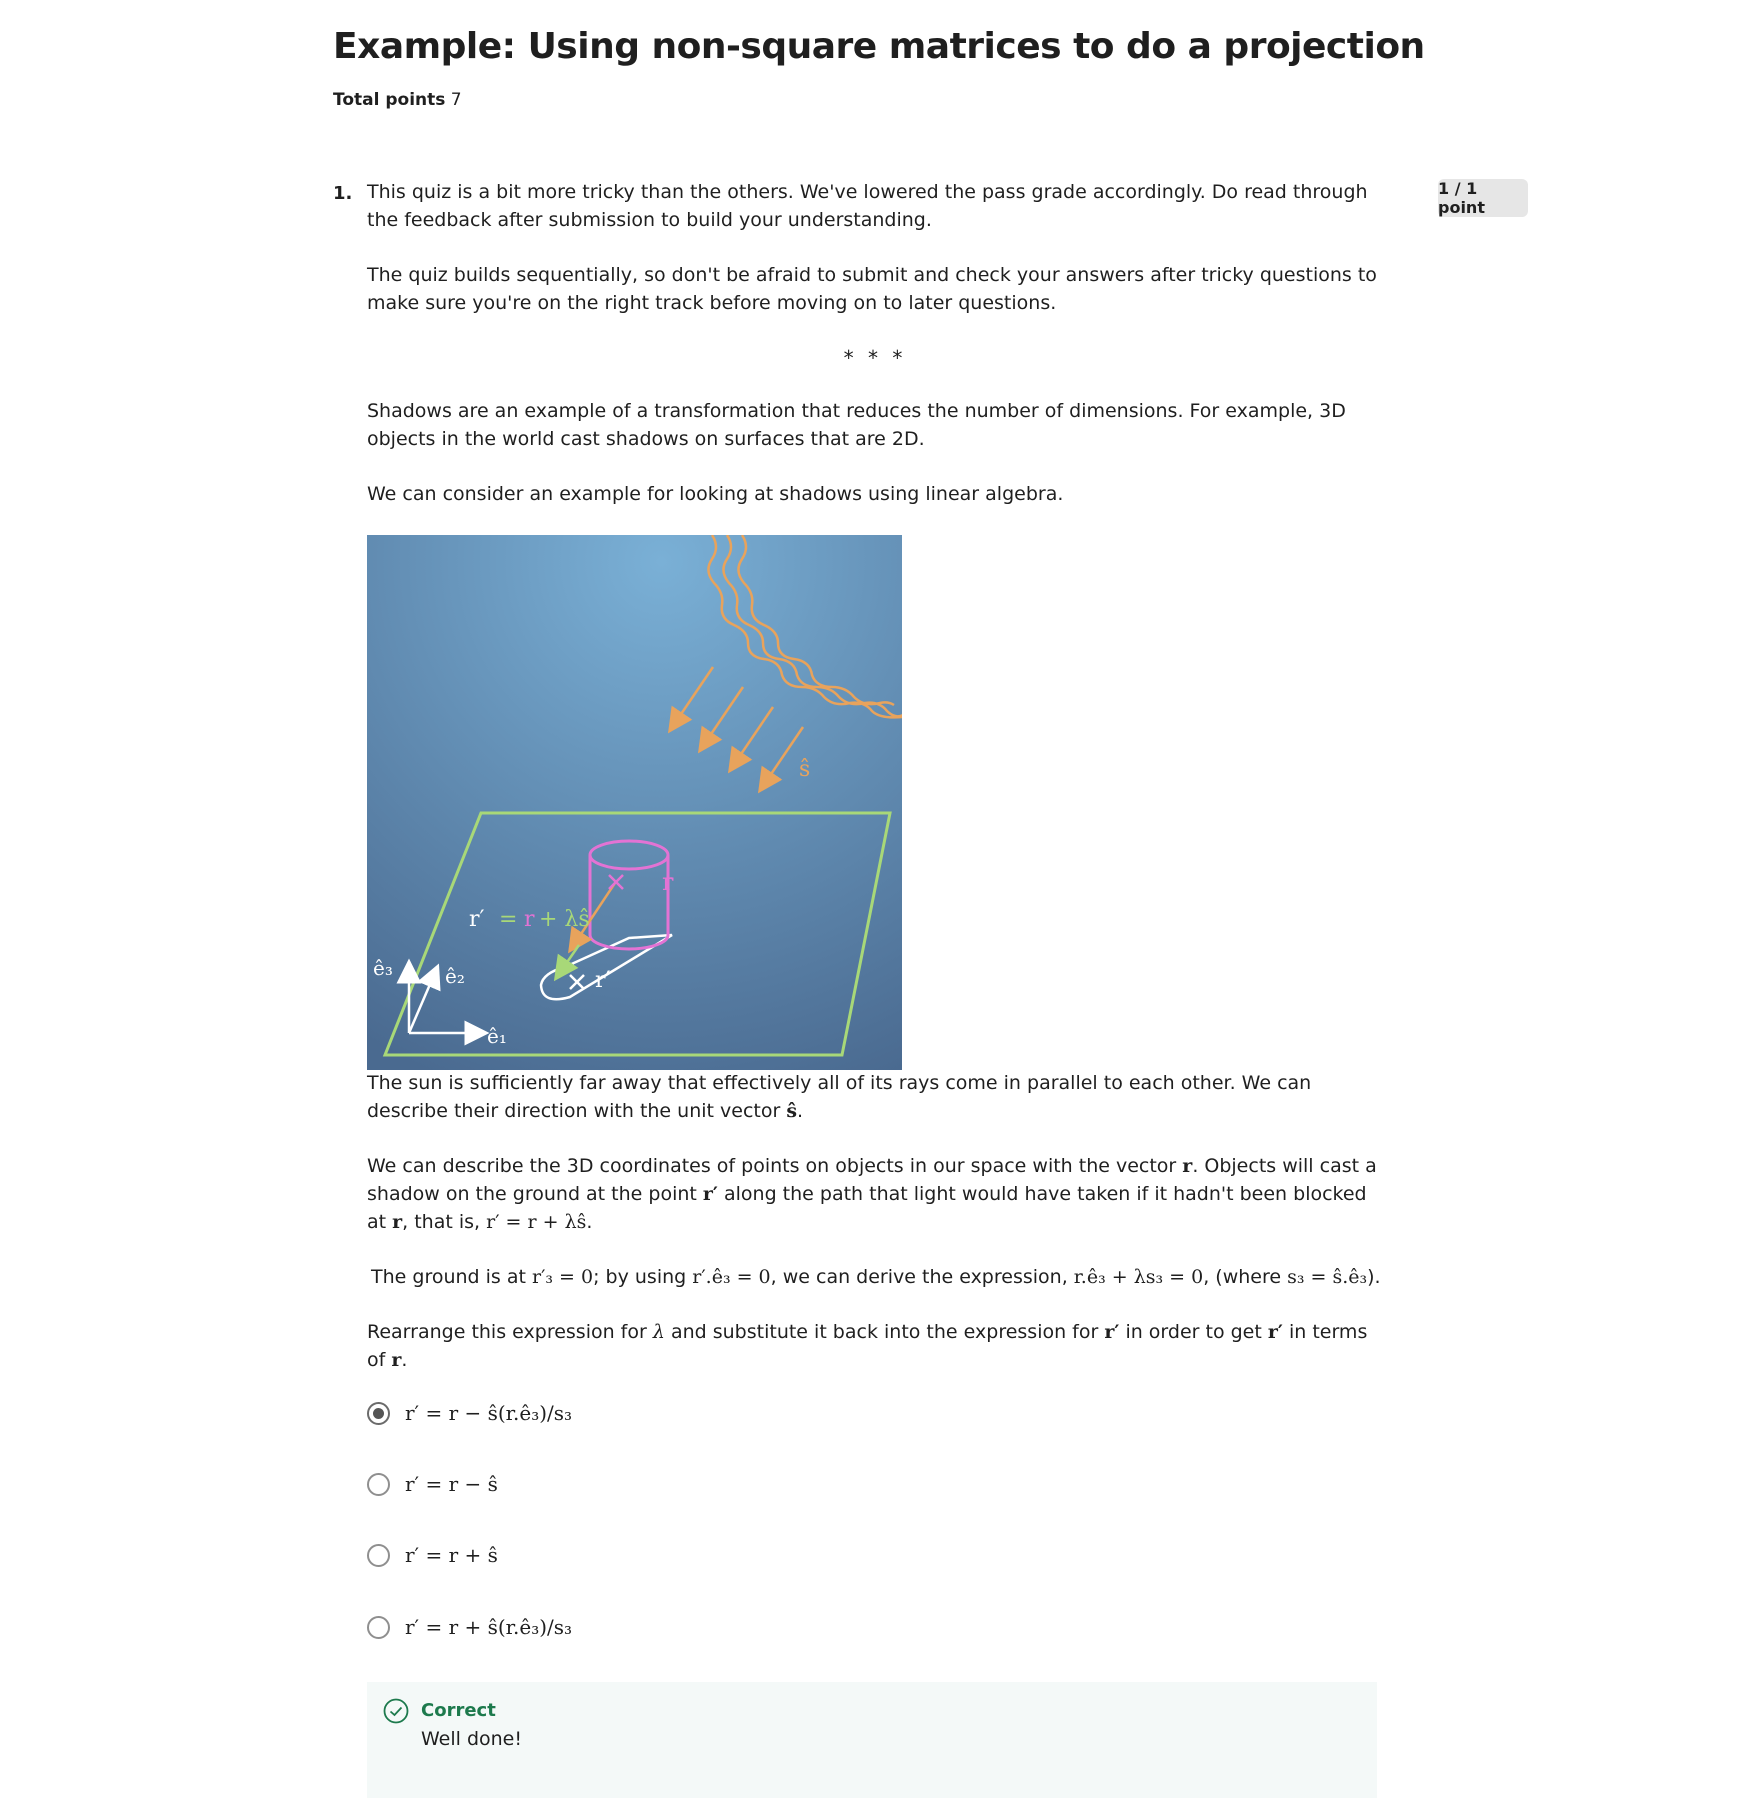 Image resolution: width=1738 pixels, height=1798 pixels. What do you see at coordinates (872, 1740) in the screenshot?
I see `feedback-panel: Correct Well done!` at bounding box center [872, 1740].